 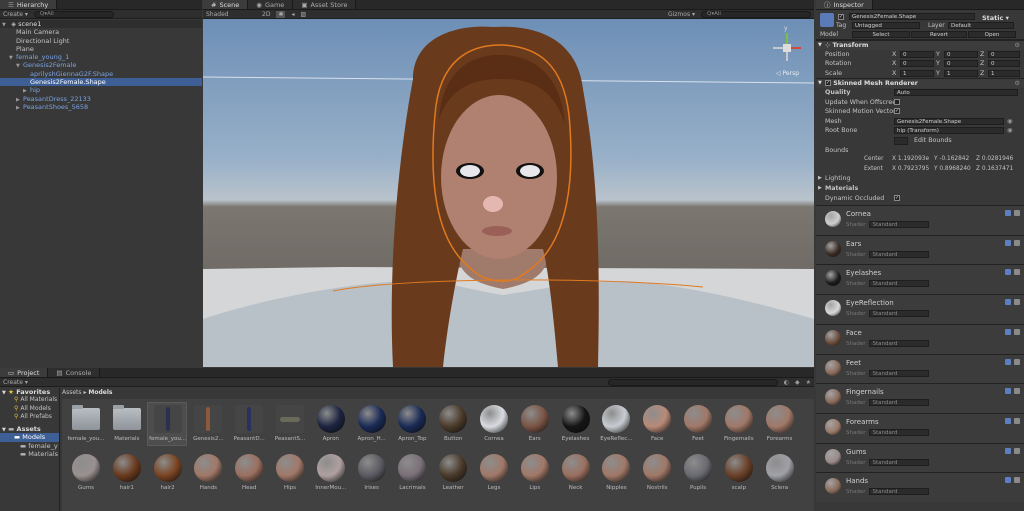 I want to click on asset-item: Sclera, so click(x=780, y=472).